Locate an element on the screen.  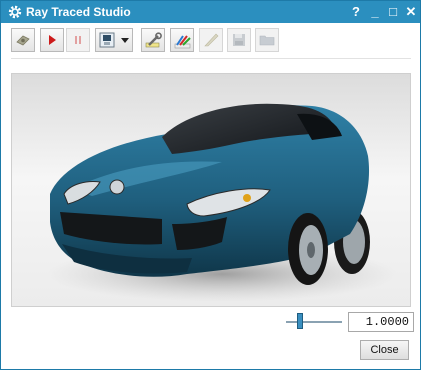
title-bar: Ray Traced Studio ? _ □ ✕ is located at coordinates (210, 12).